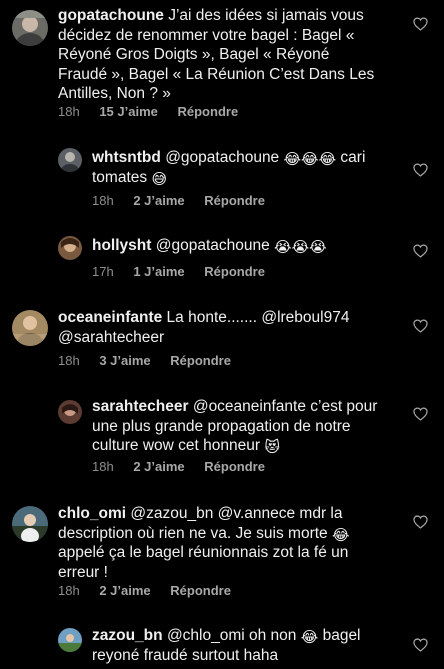 Image resolution: width=444 pixels, height=669 pixels. Describe the element at coordinates (128, 112) in the screenshot. I see `likes-count: 15 J’aime` at that location.